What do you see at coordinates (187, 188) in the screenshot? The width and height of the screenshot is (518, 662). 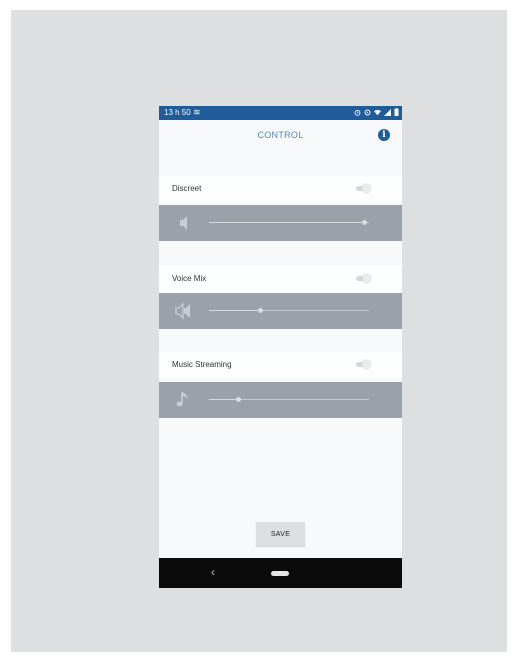 I see `setting-label-discreet: Discreet` at bounding box center [187, 188].